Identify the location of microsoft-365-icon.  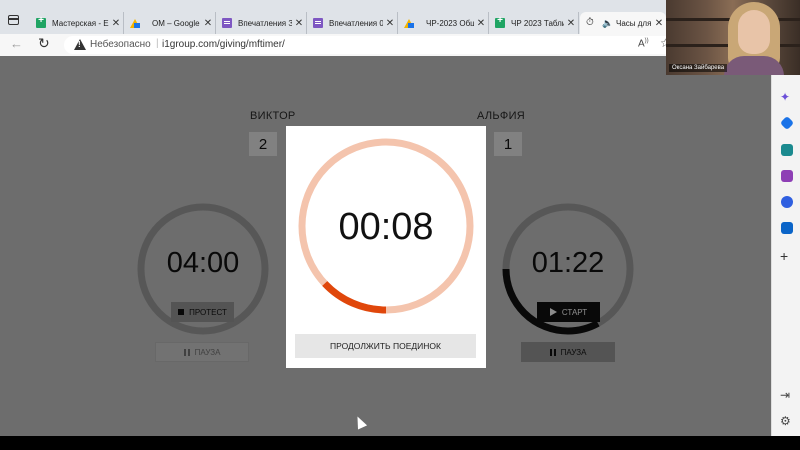
(787, 202).